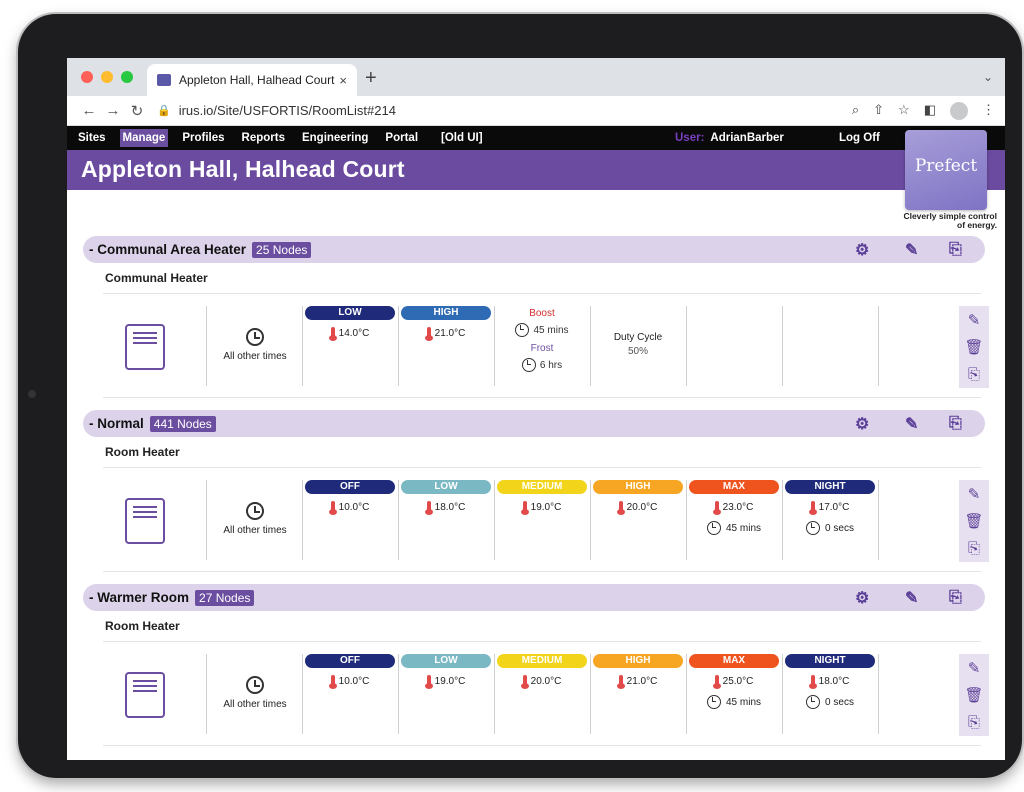 This screenshot has height=792, width=1024. Describe the element at coordinates (734, 681) in the screenshot. I see `mode-max: MAX 25.0°C 45 mins` at that location.